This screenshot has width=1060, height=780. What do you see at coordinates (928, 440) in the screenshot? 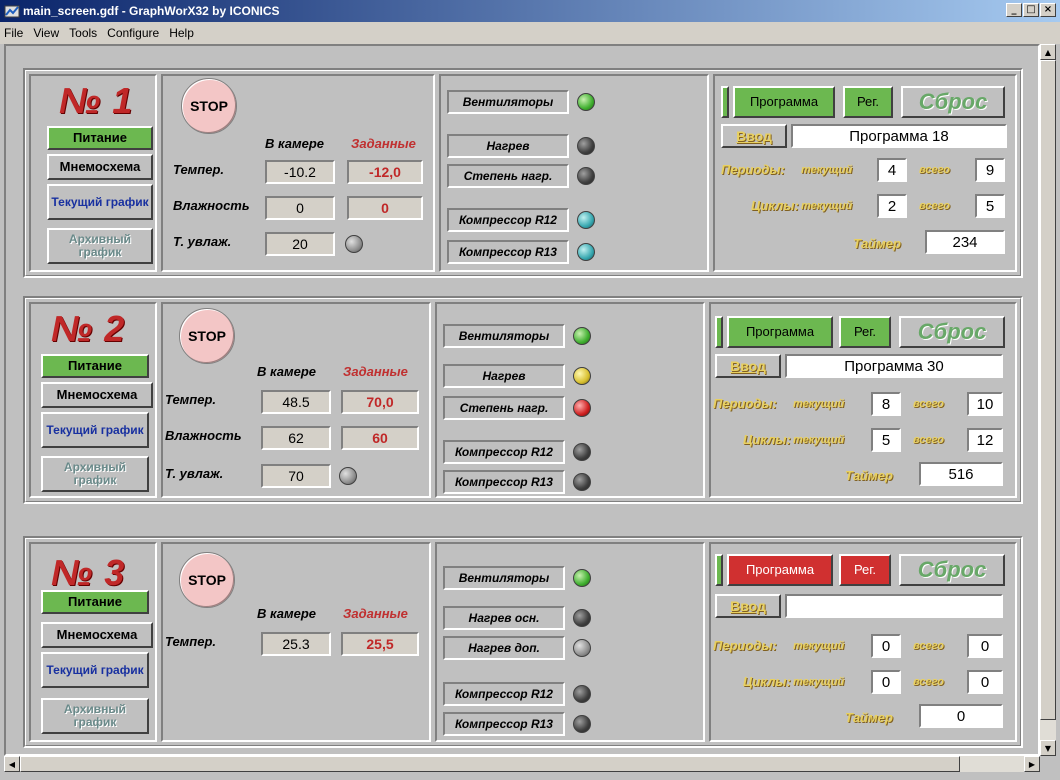
I see `cycles-total-label-2: всего` at bounding box center [928, 440].